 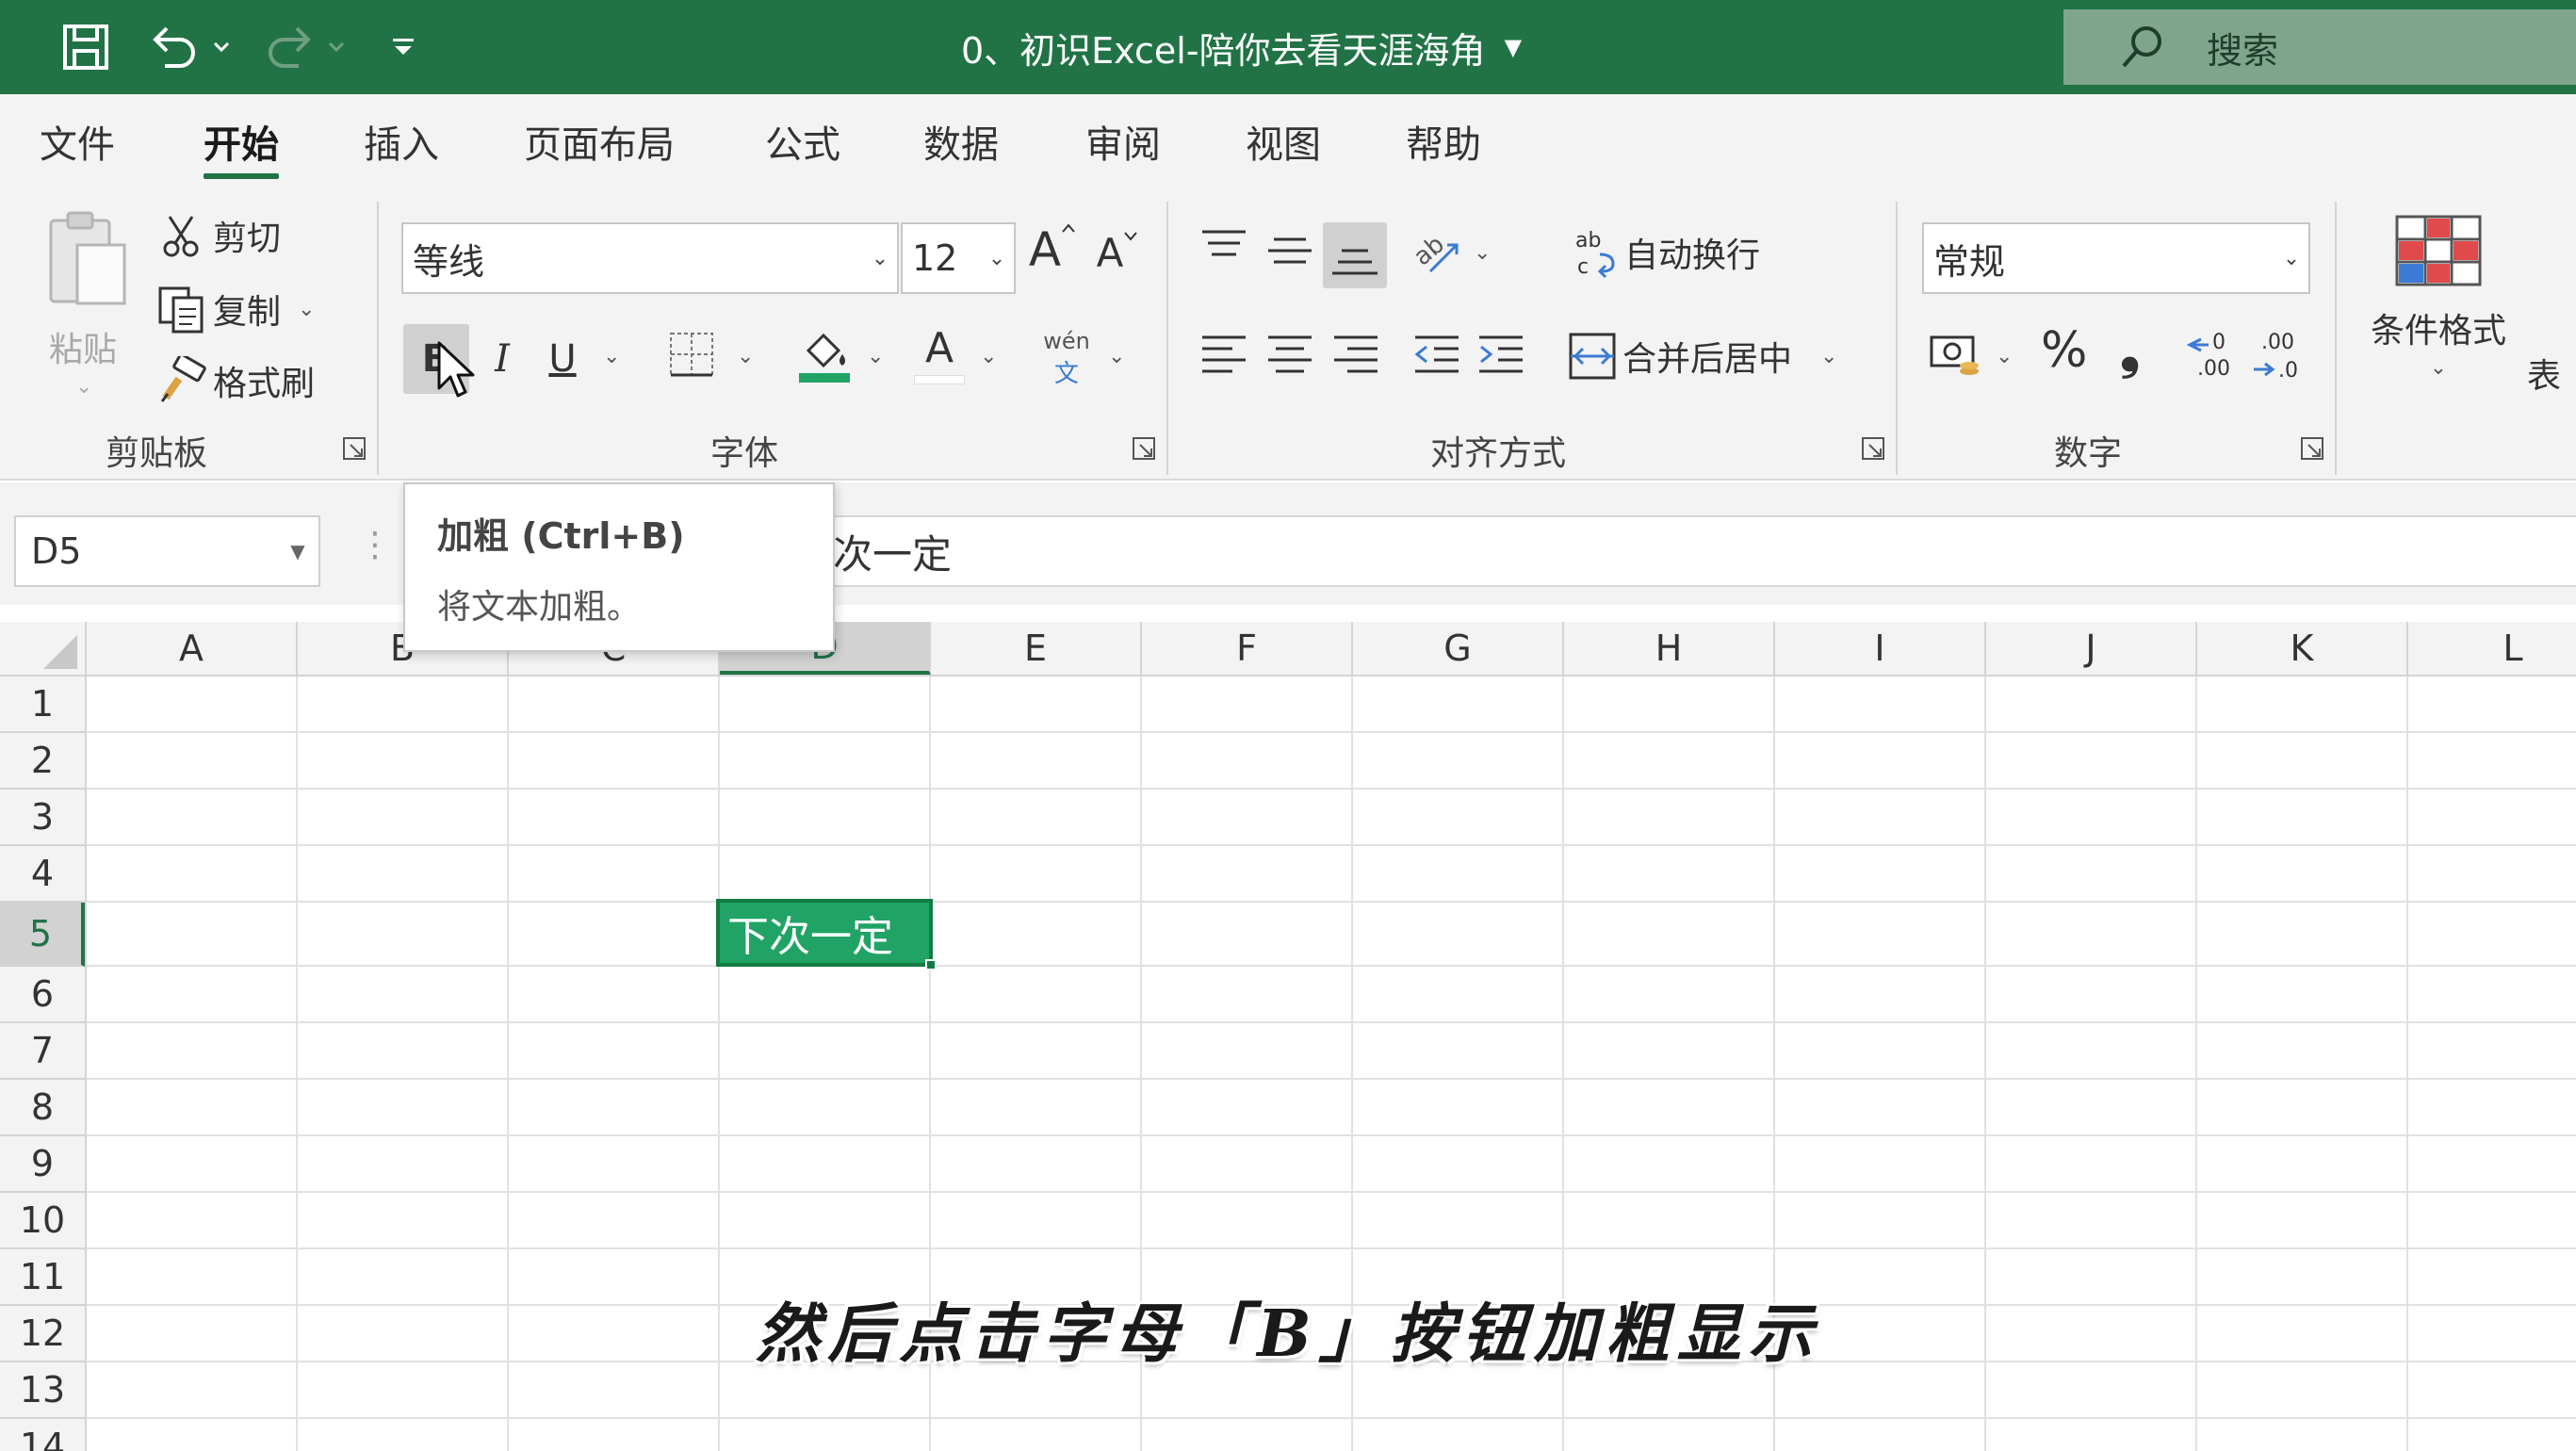 What do you see at coordinates (2291, 258) in the screenshot?
I see `chevron-down-icon: ⌄` at bounding box center [2291, 258].